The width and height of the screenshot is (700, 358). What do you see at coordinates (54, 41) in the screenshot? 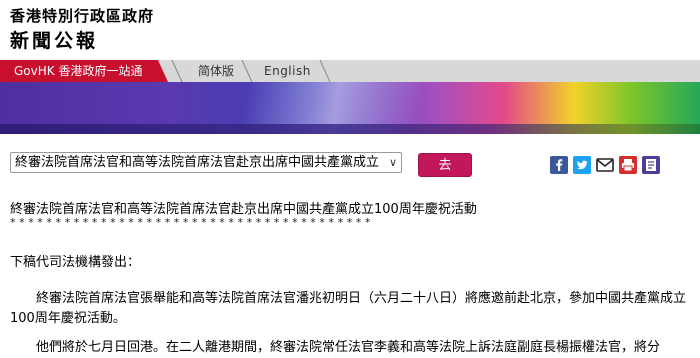
I see `press-release-title: 新聞公報` at bounding box center [54, 41].